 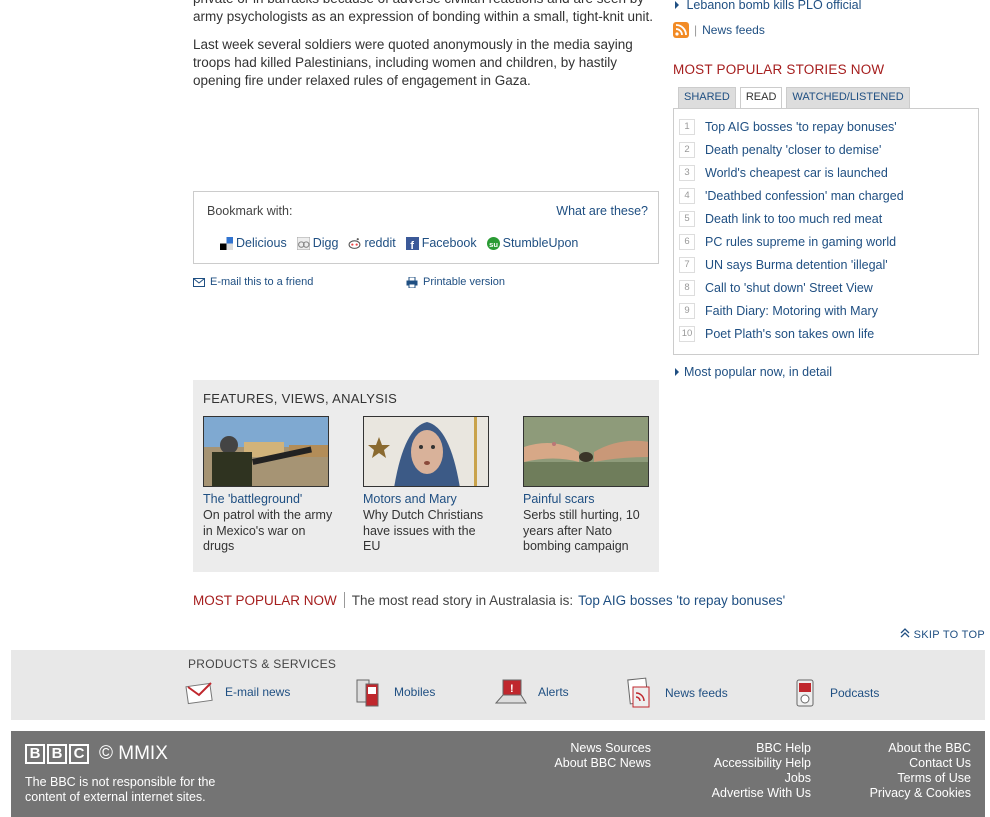 I want to click on bbc-logo-letter: B, so click(x=35, y=754).